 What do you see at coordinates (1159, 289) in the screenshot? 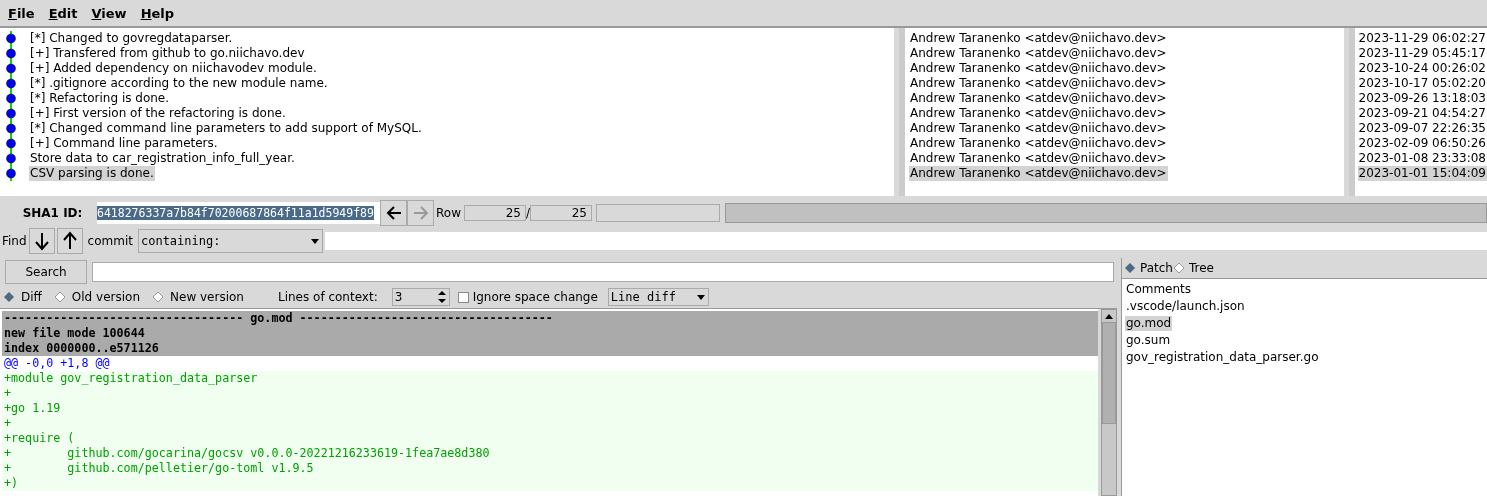
I see `changed-file-entry: Comments` at bounding box center [1159, 289].